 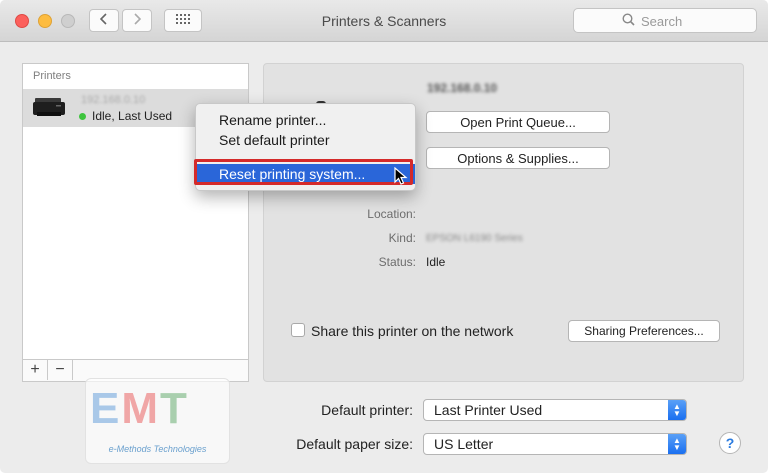 I want to click on watermark-caption: e-Methods Technologies, so click(x=157, y=449).